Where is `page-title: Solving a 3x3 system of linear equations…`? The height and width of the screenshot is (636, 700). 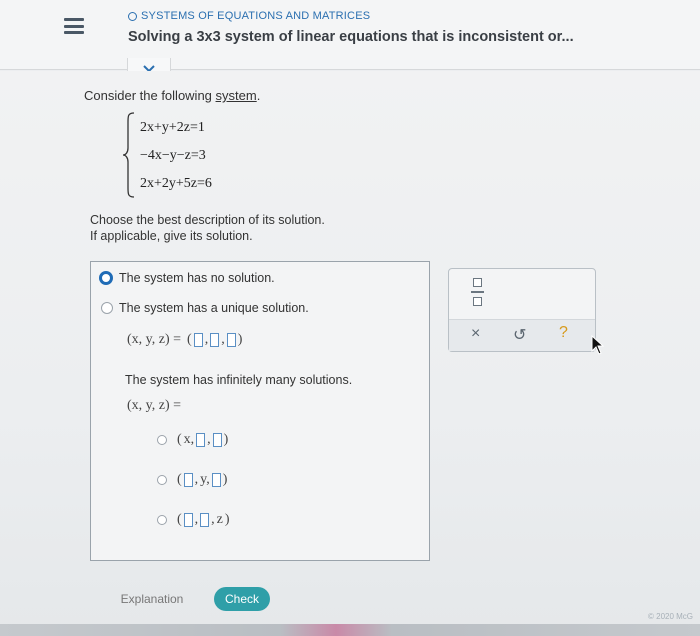 page-title: Solving a 3x3 system of linear equations… is located at coordinates (351, 37).